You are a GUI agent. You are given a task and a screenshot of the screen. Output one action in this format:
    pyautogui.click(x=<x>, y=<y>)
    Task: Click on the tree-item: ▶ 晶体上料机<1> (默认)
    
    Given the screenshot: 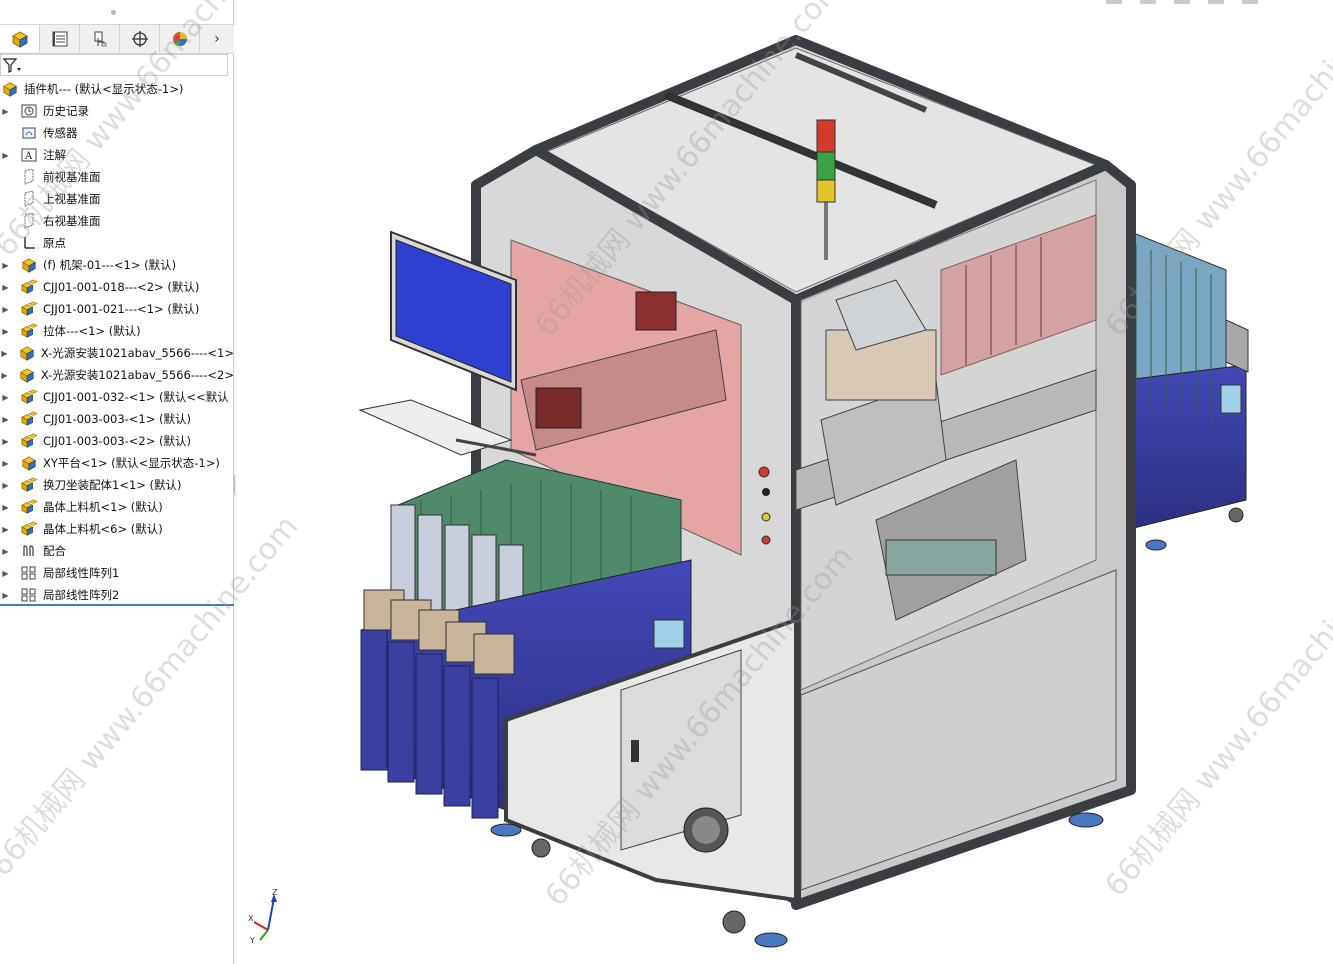 What is the action you would take?
    pyautogui.click(x=117, y=507)
    